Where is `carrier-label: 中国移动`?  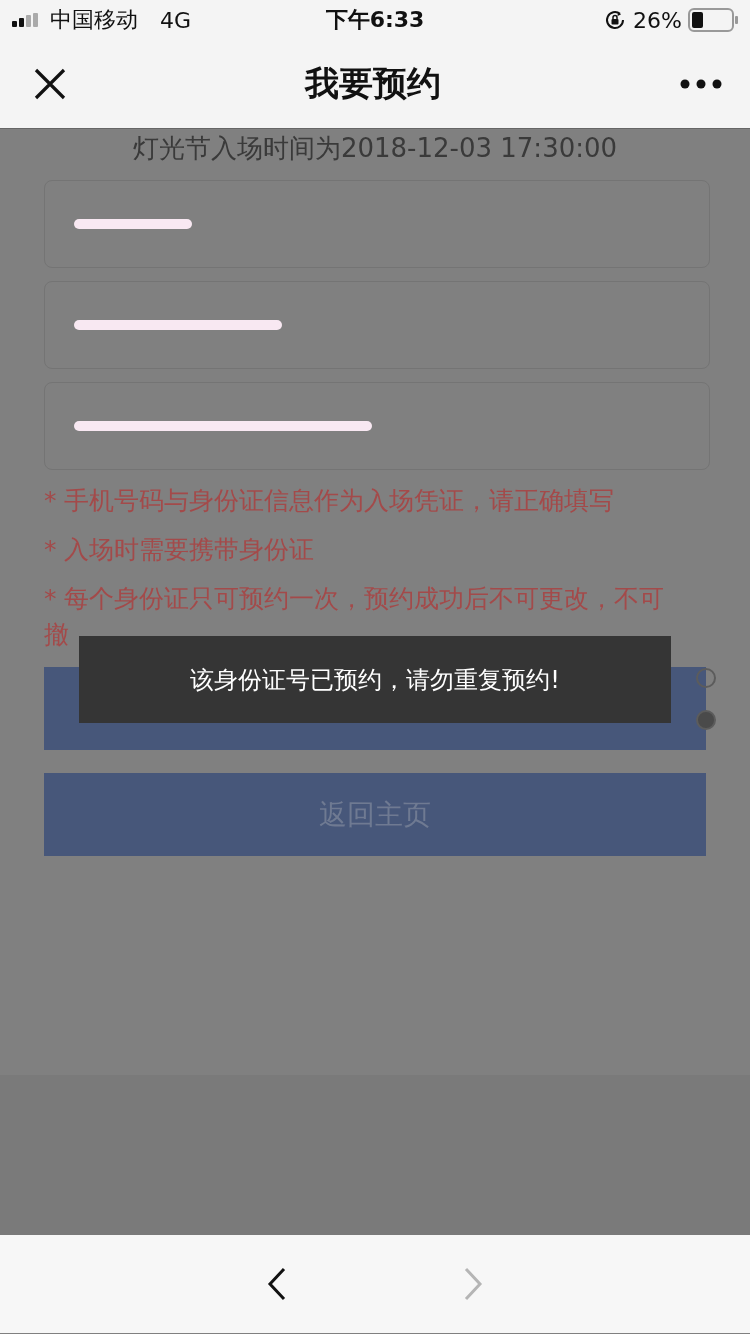 carrier-label: 中国移动 is located at coordinates (94, 20).